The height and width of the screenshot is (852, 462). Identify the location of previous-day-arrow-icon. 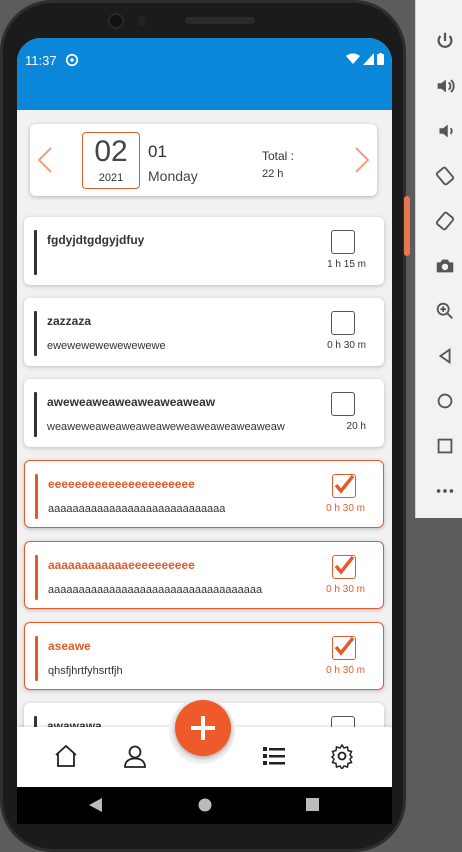
(45, 160).